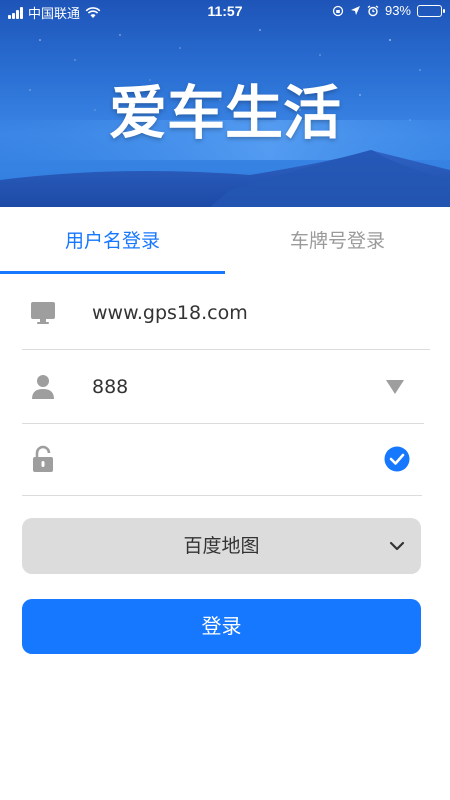 The image size is (450, 800). I want to click on battery-percent: 93%, so click(397, 10).